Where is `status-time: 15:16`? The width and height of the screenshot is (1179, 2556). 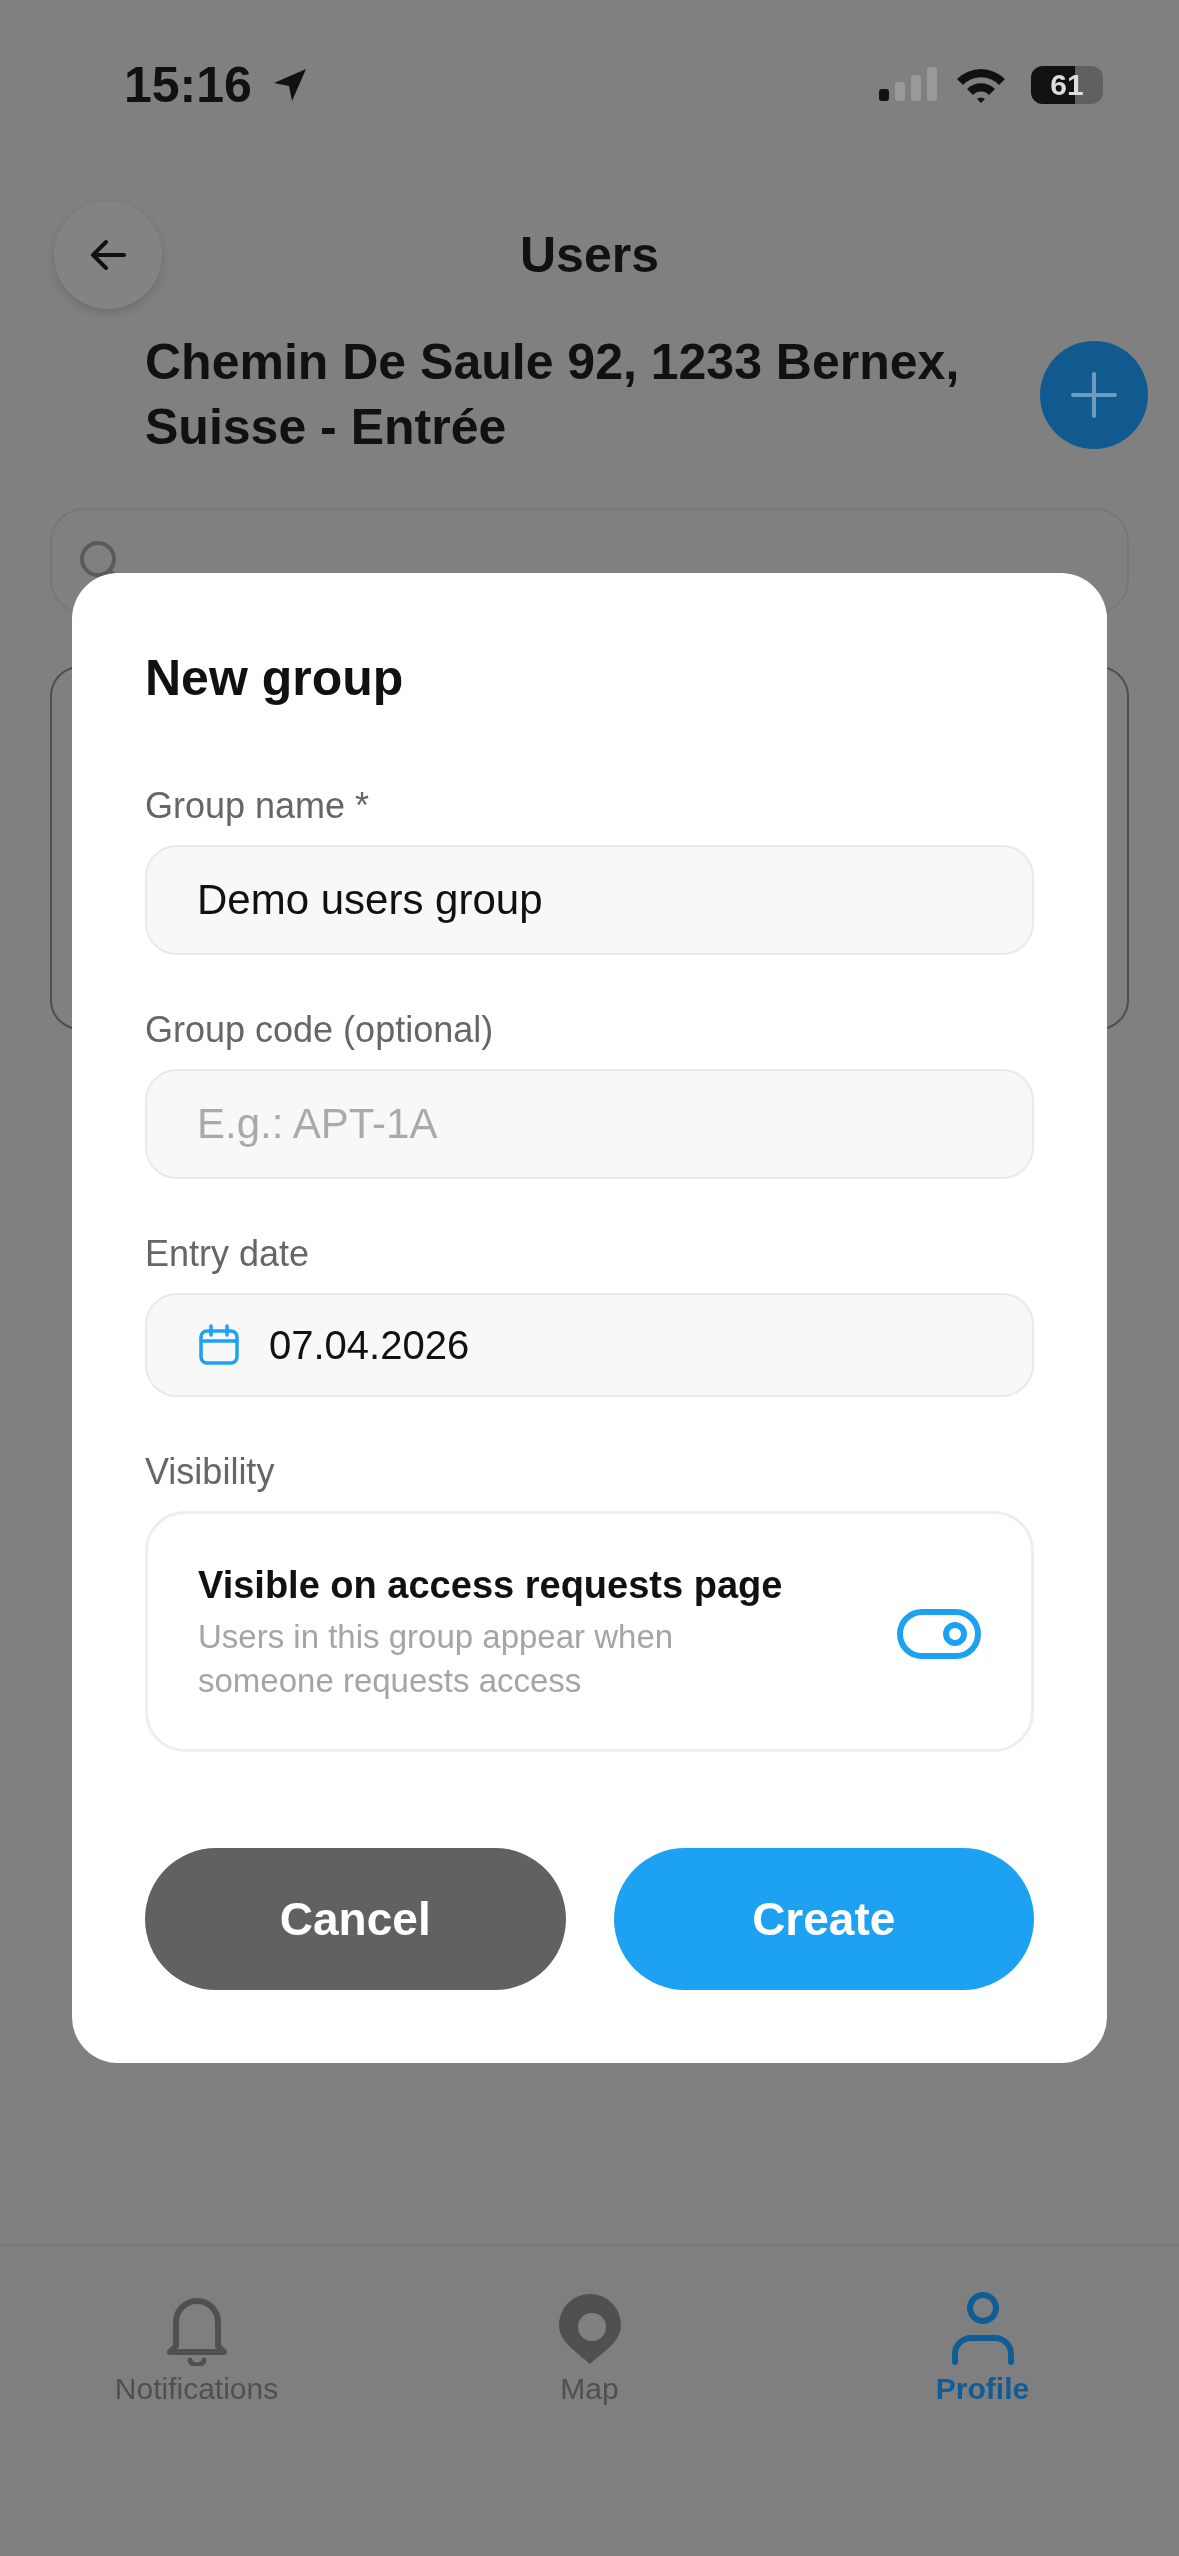
status-time: 15:16 is located at coordinates (188, 85).